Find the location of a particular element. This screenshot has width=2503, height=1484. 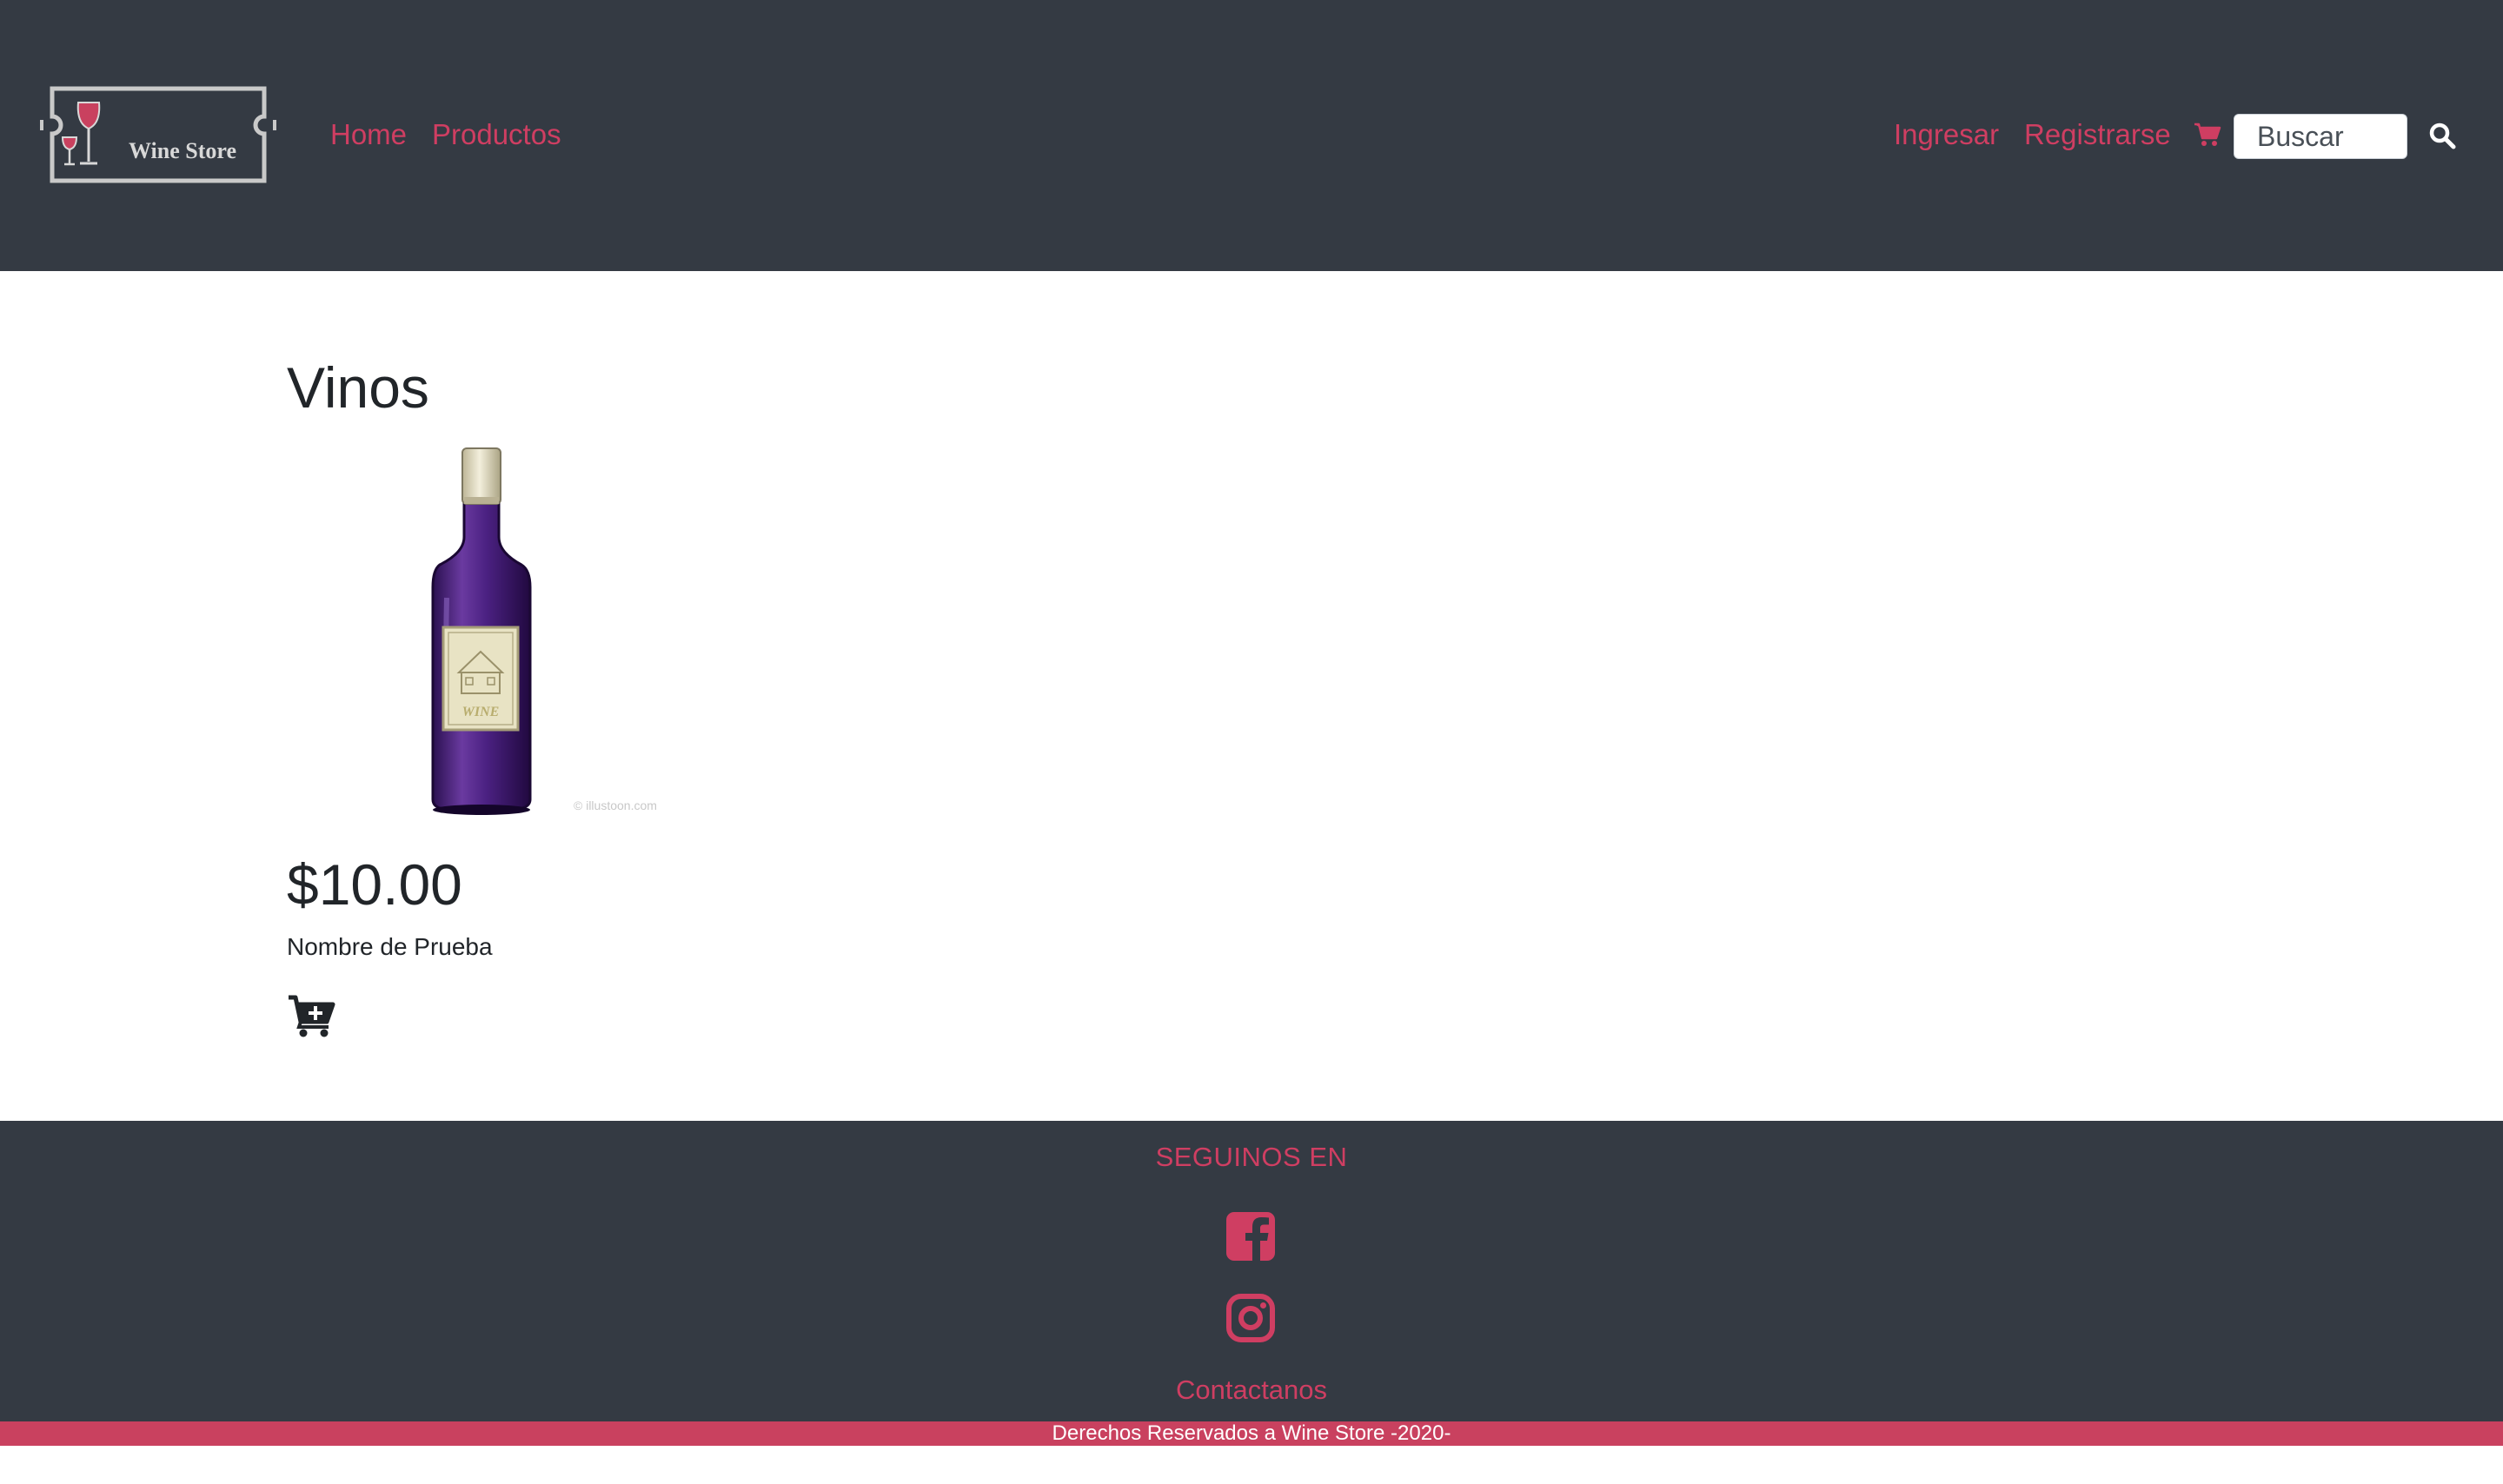

contact-link: Contactanos is located at coordinates (1251, 1390).